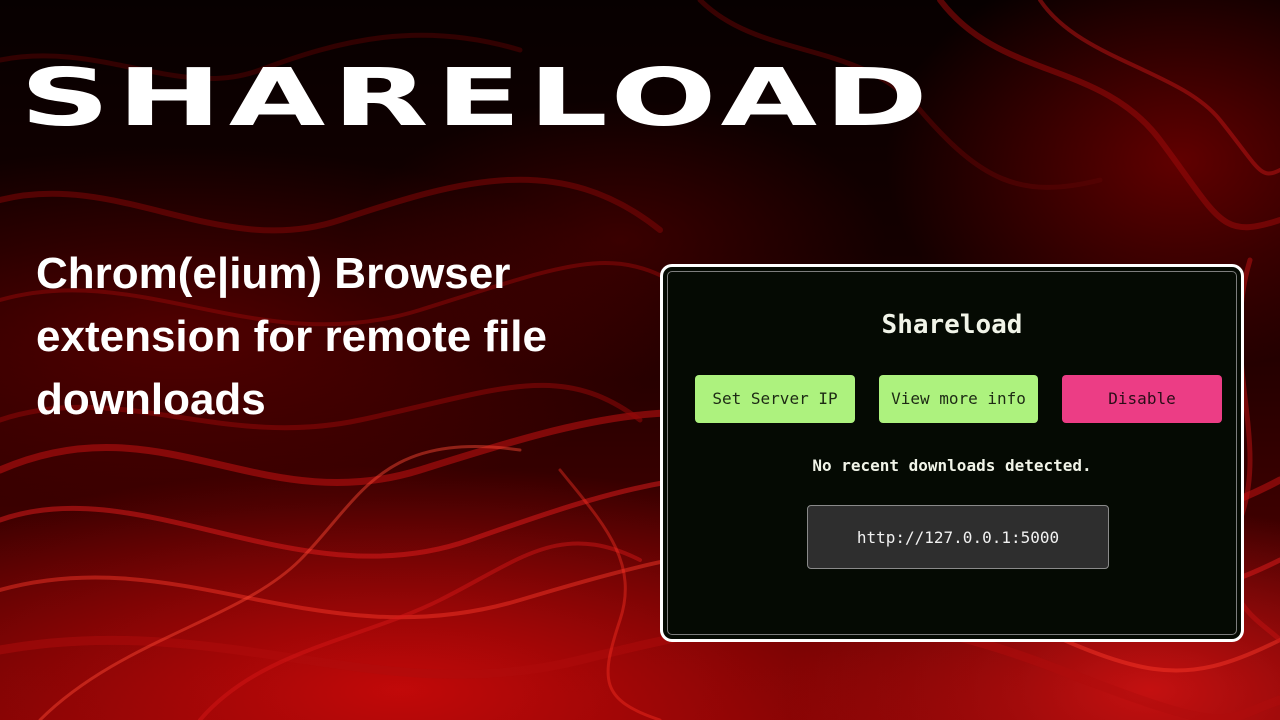  Describe the element at coordinates (958, 537) in the screenshot. I see `server-url-display: http://127.0.0.1:5000` at that location.